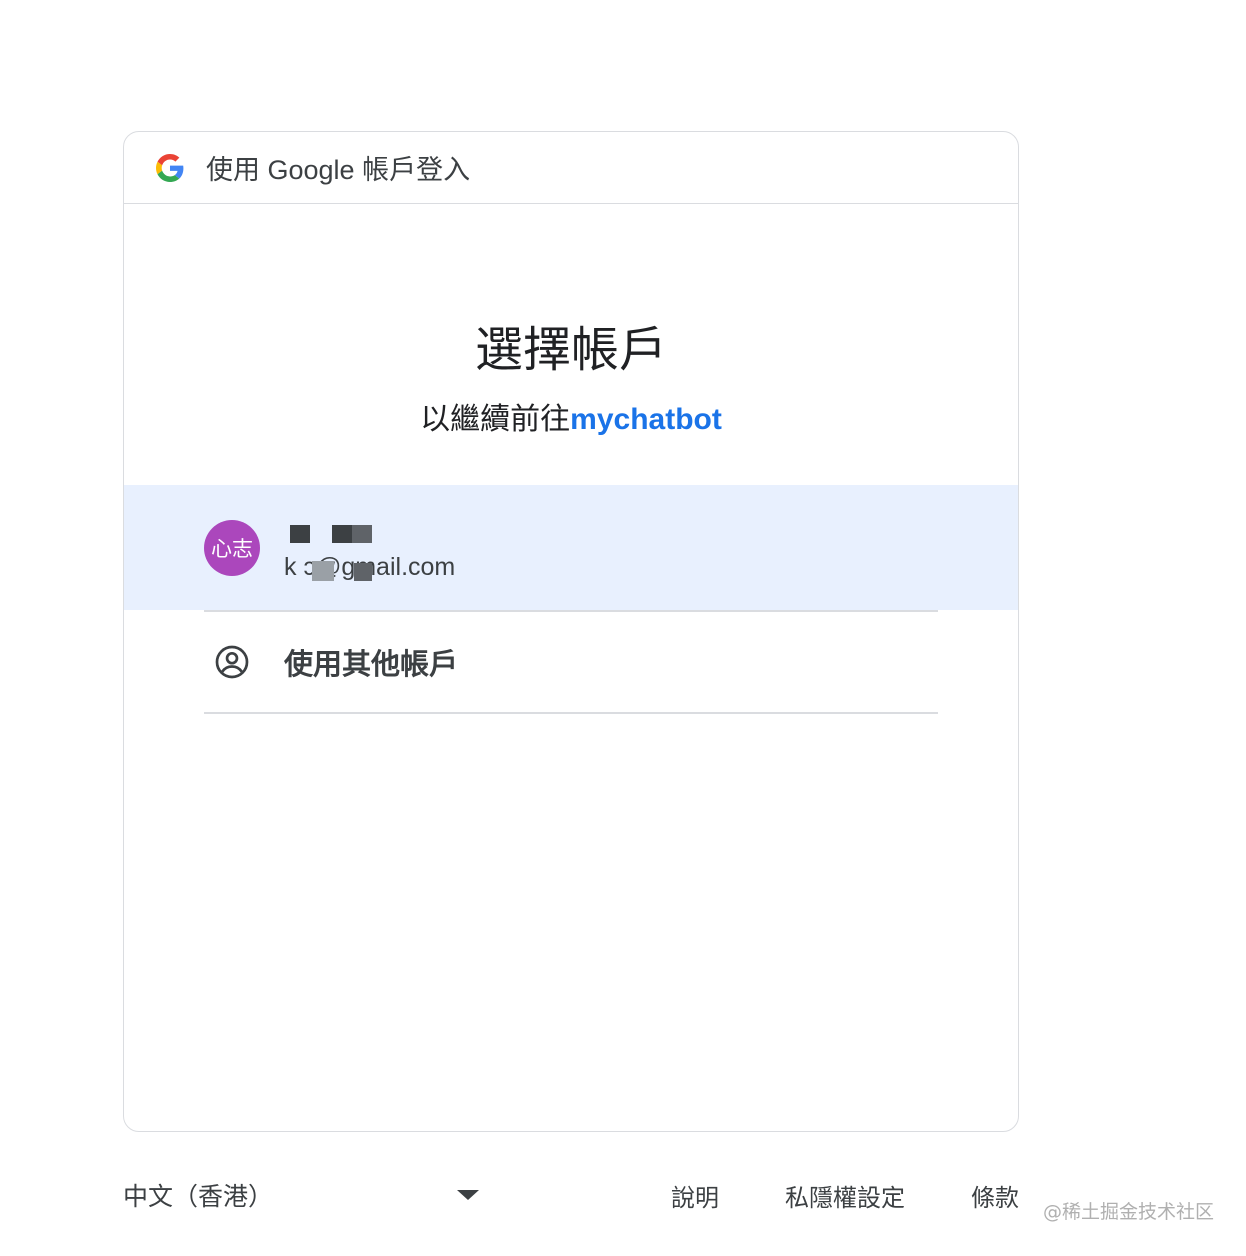 Image resolution: width=1246 pixels, height=1256 pixels. What do you see at coordinates (495, 419) in the screenshot?
I see `subtitle-prefix: 以繼續前往` at bounding box center [495, 419].